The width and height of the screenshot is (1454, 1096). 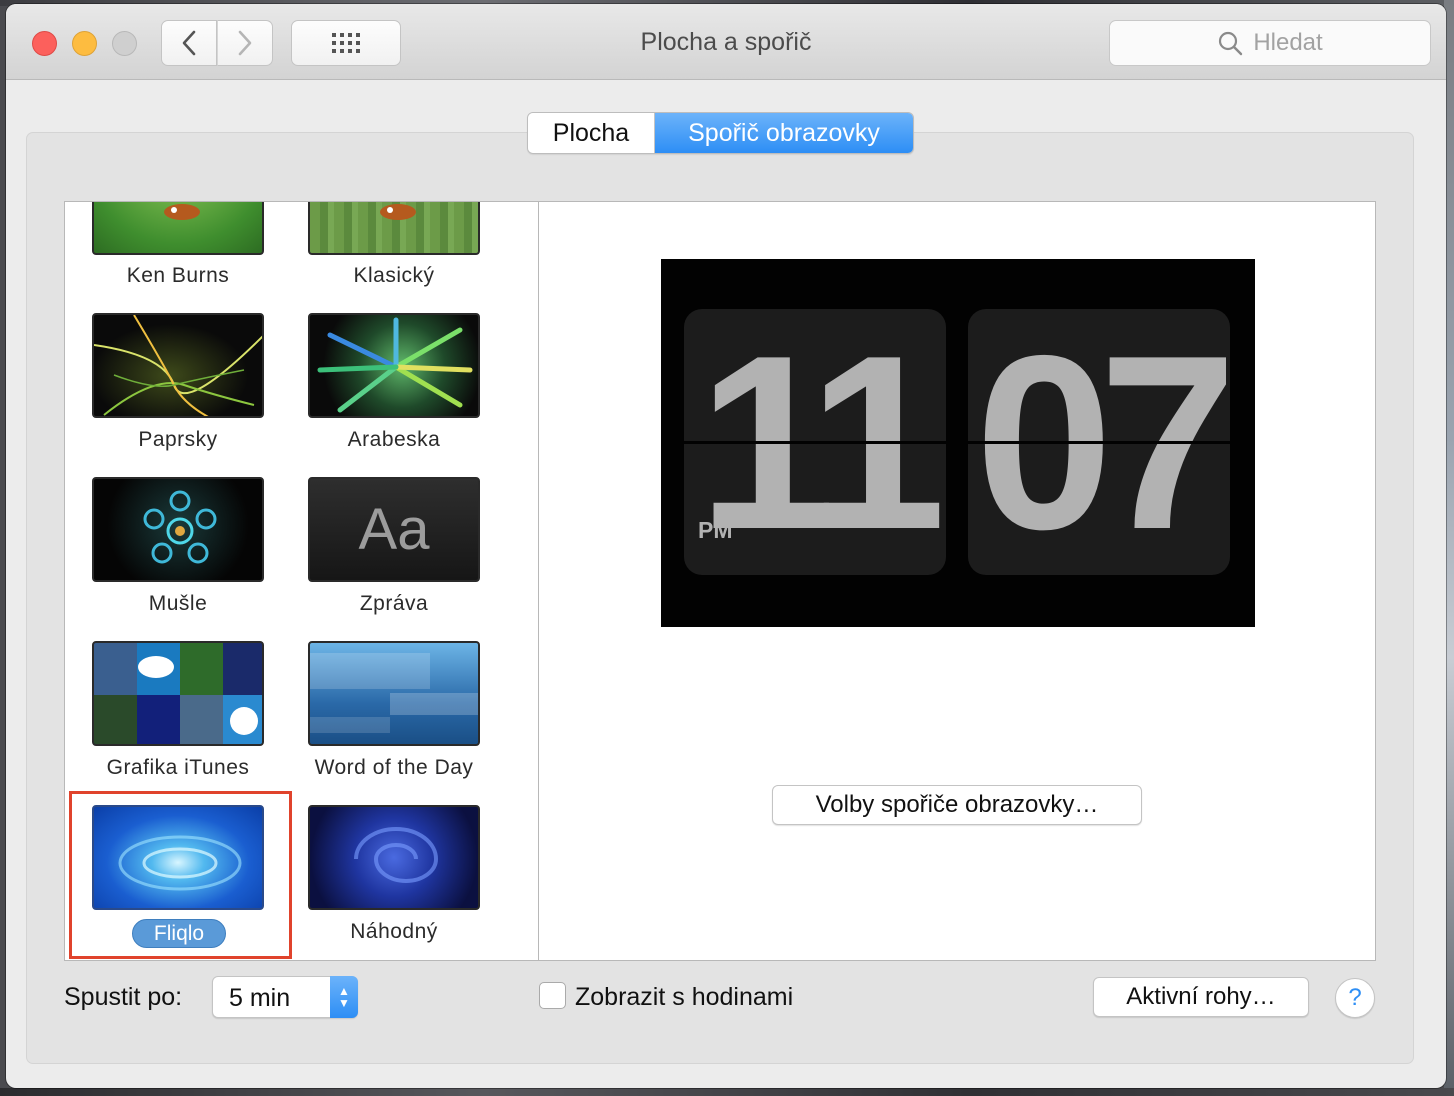 What do you see at coordinates (394, 931) in the screenshot?
I see `screensaver-label: Náhodný` at bounding box center [394, 931].